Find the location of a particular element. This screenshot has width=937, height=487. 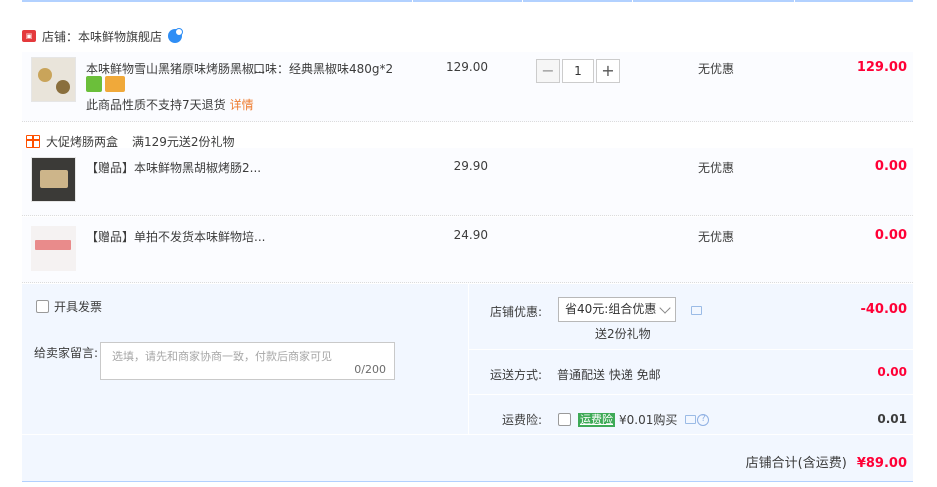

character-counter: 0/200 is located at coordinates (370, 369).